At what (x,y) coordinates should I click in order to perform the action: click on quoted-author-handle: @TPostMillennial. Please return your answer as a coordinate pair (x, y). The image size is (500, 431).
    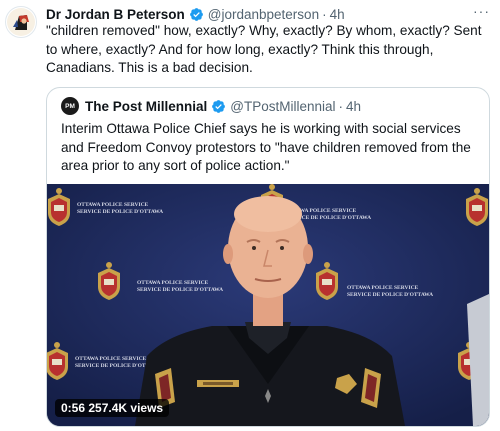
    Looking at the image, I should click on (282, 106).